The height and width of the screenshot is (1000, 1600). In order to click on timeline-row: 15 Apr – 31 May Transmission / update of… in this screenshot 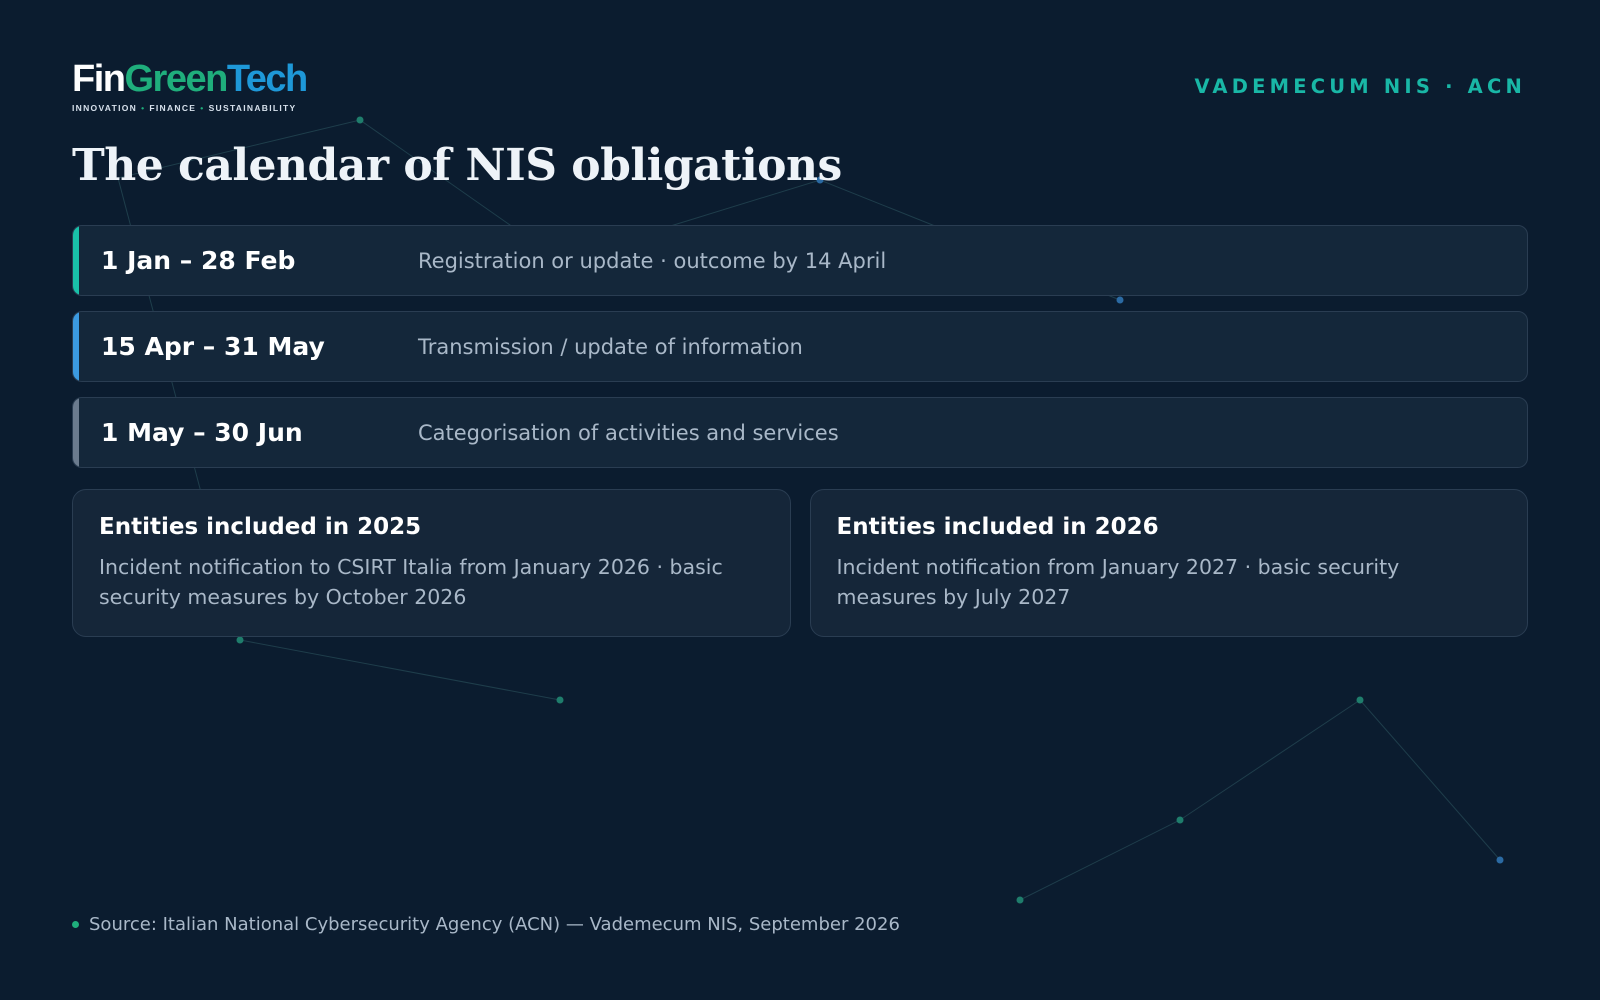, I will do `click(800, 346)`.